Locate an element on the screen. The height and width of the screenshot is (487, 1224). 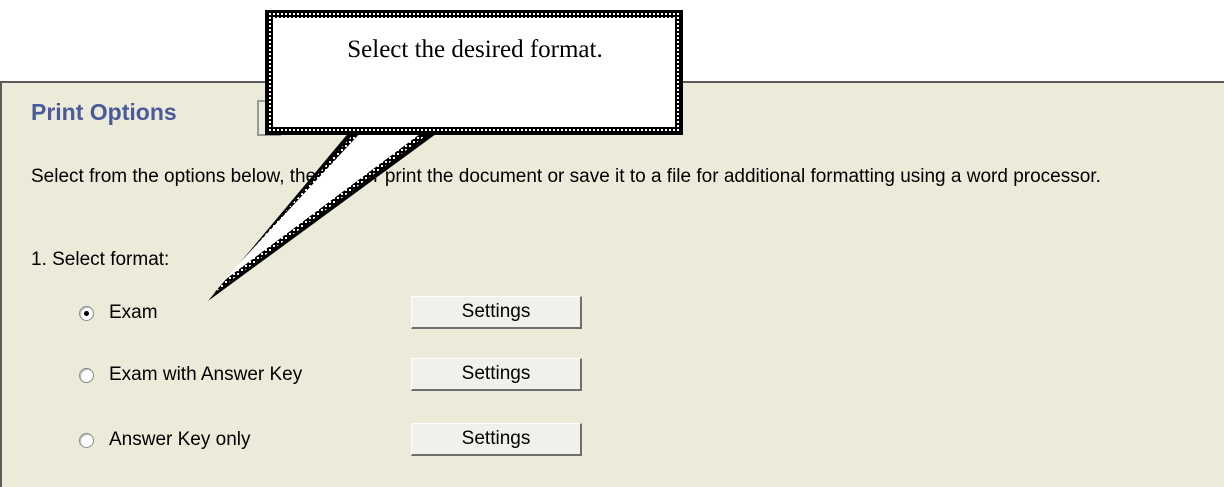
callout-text: Select the desired format. is located at coordinates (475, 49).